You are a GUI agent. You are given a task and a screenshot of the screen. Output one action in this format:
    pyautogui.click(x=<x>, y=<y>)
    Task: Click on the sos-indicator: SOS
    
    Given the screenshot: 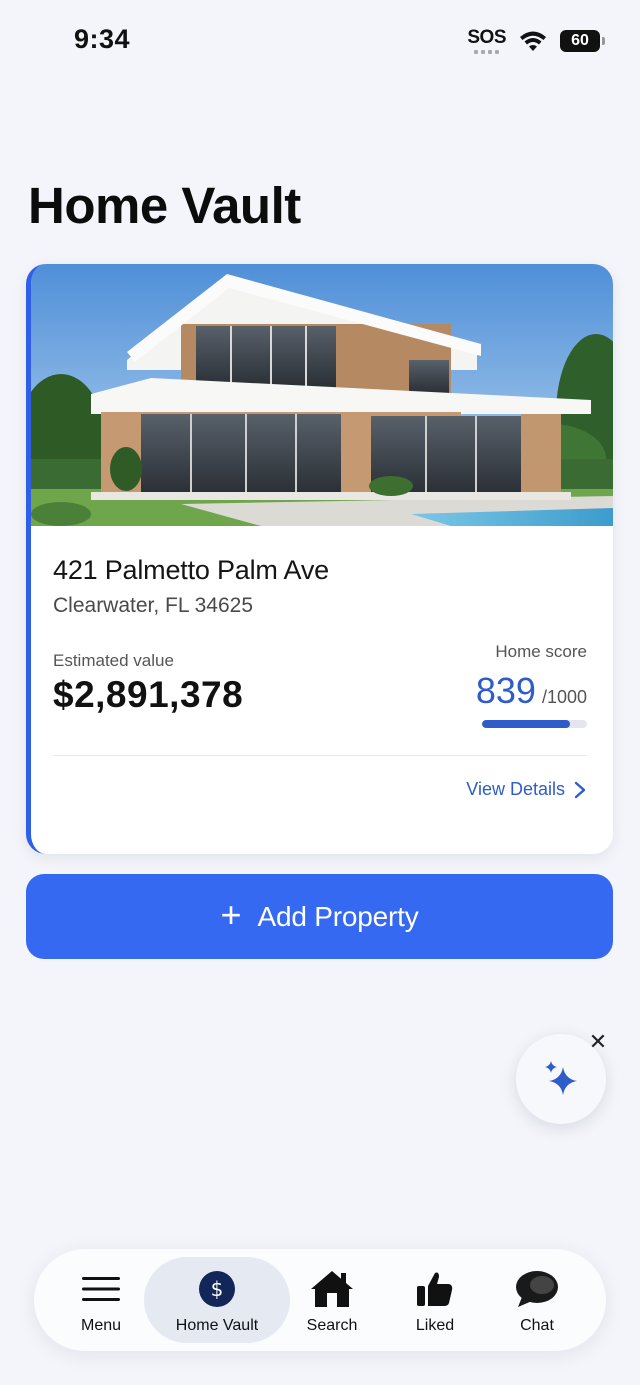 What is the action you would take?
    pyautogui.click(x=486, y=41)
    